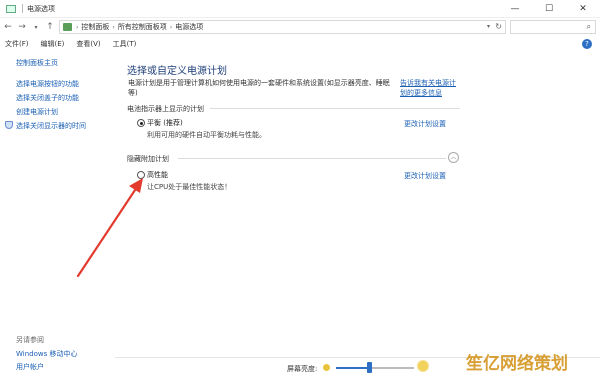 The height and width of the screenshot is (382, 600). Describe the element at coordinates (302, 369) in the screenshot. I see `brightness-label: 屏幕亮度:` at that location.